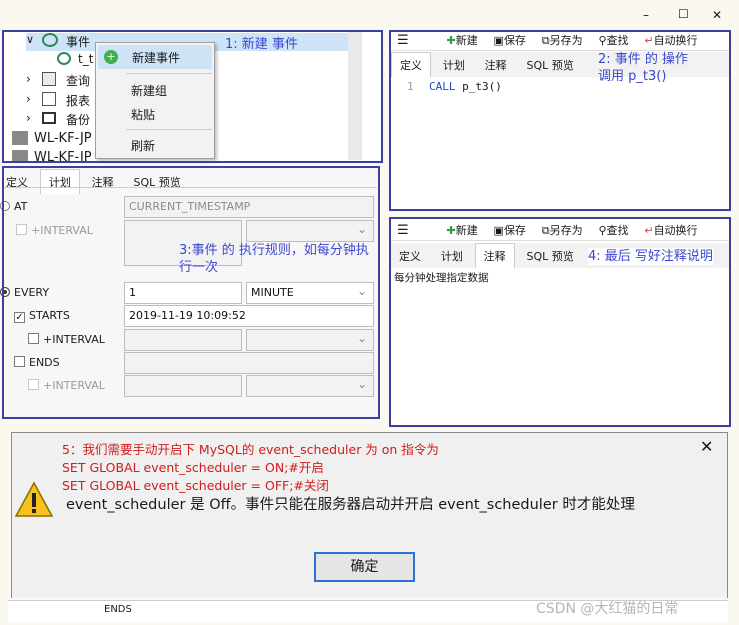 The height and width of the screenshot is (625, 739). Describe the element at coordinates (706, 446) in the screenshot. I see `dialog-close-button: ✕` at that location.